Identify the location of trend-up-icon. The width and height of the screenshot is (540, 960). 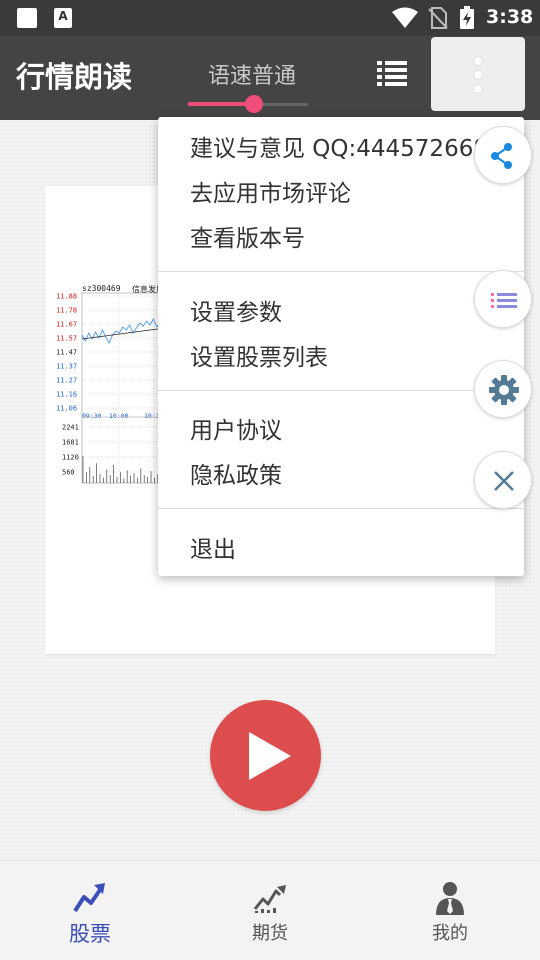
(89, 898).